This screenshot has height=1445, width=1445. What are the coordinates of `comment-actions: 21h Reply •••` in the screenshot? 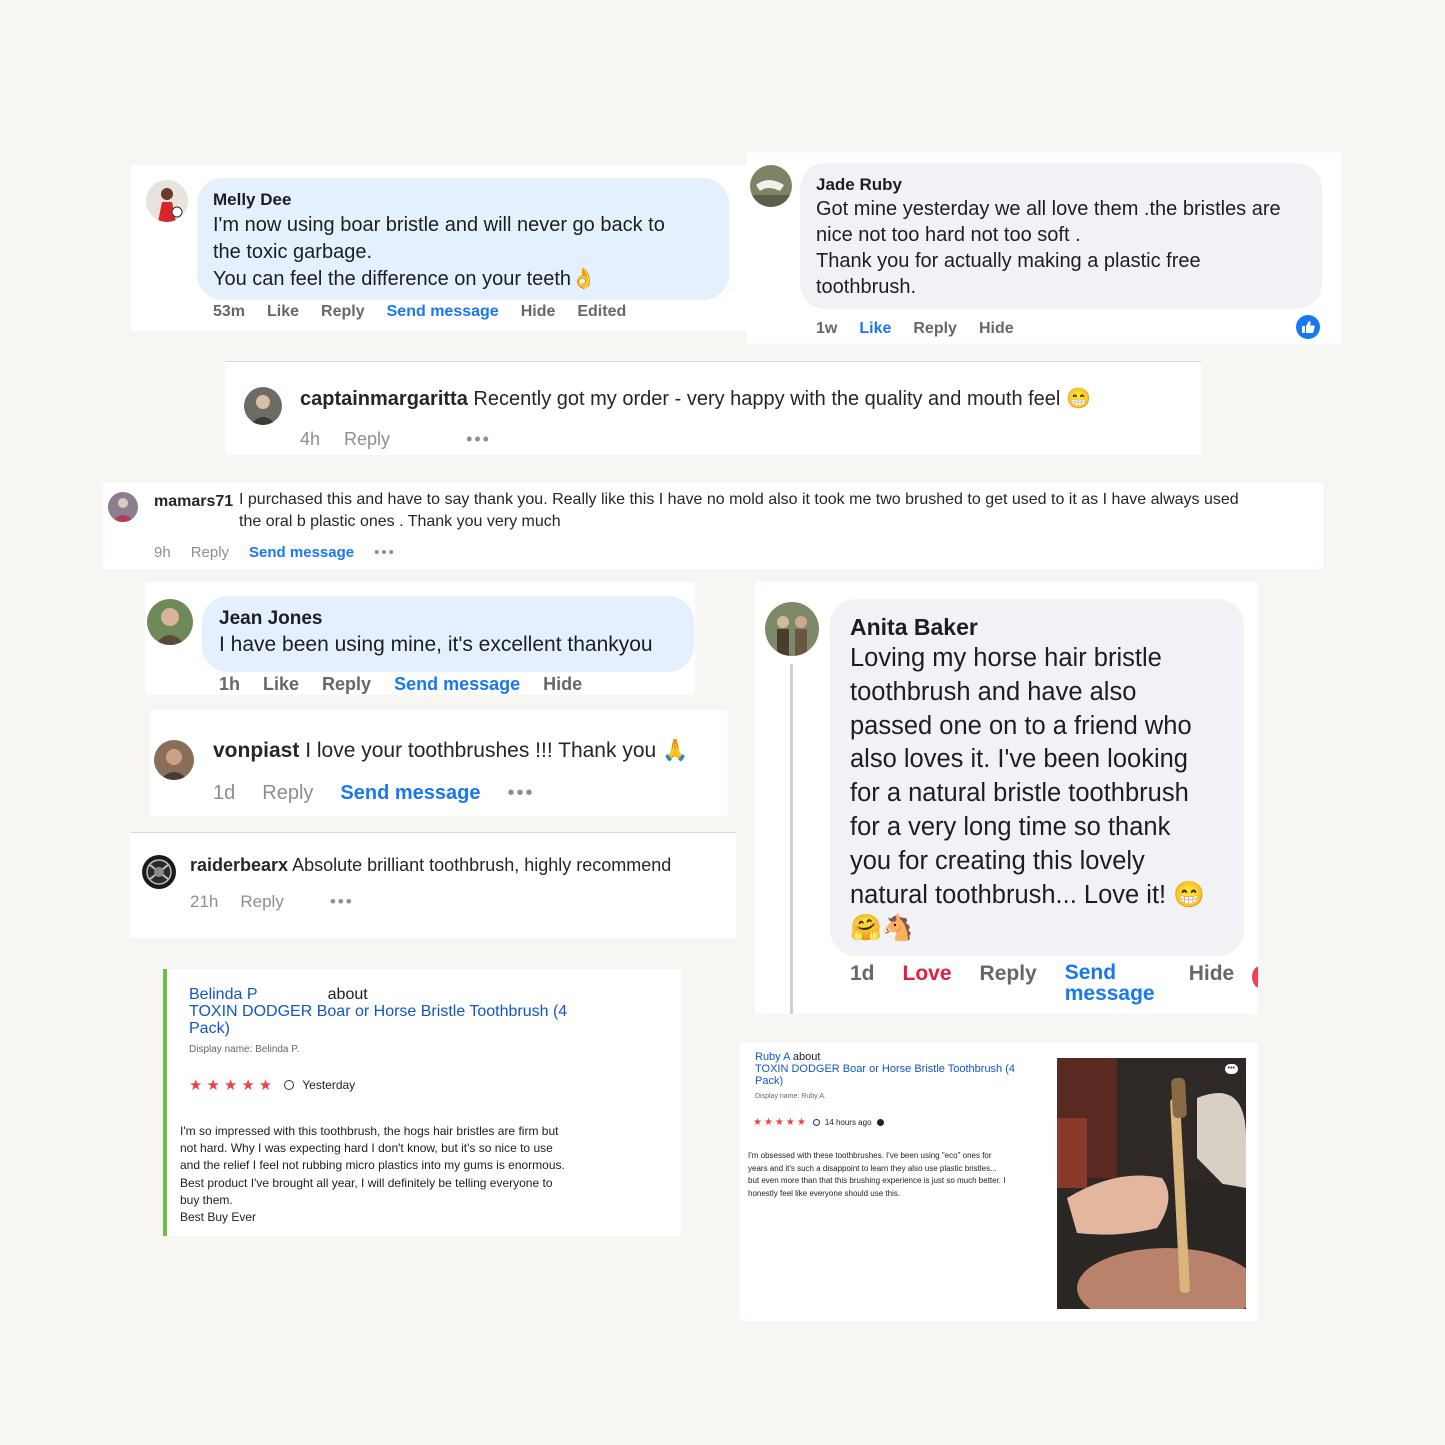 It's located at (272, 902).